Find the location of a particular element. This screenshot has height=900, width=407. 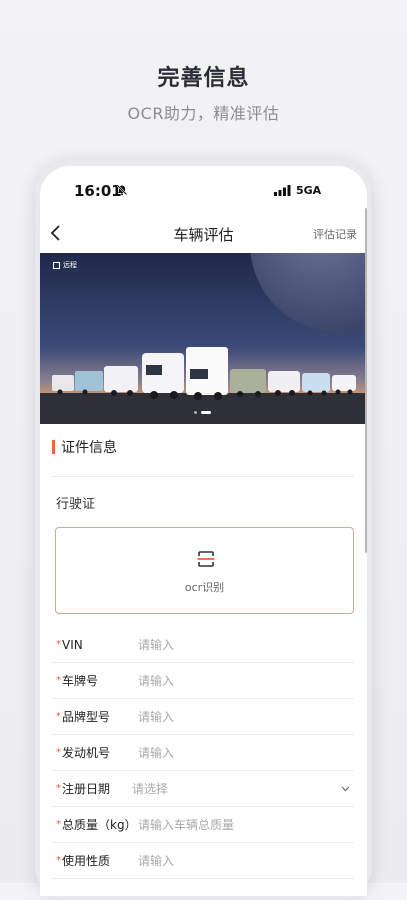

promo-title: 完善信息 is located at coordinates (203, 78).